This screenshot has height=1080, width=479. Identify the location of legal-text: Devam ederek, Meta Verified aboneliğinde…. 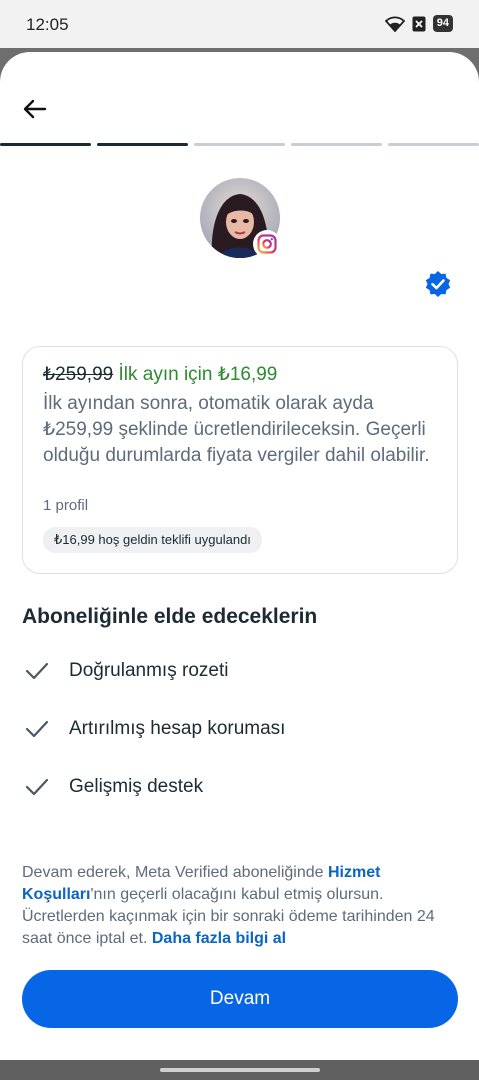
(240, 906).